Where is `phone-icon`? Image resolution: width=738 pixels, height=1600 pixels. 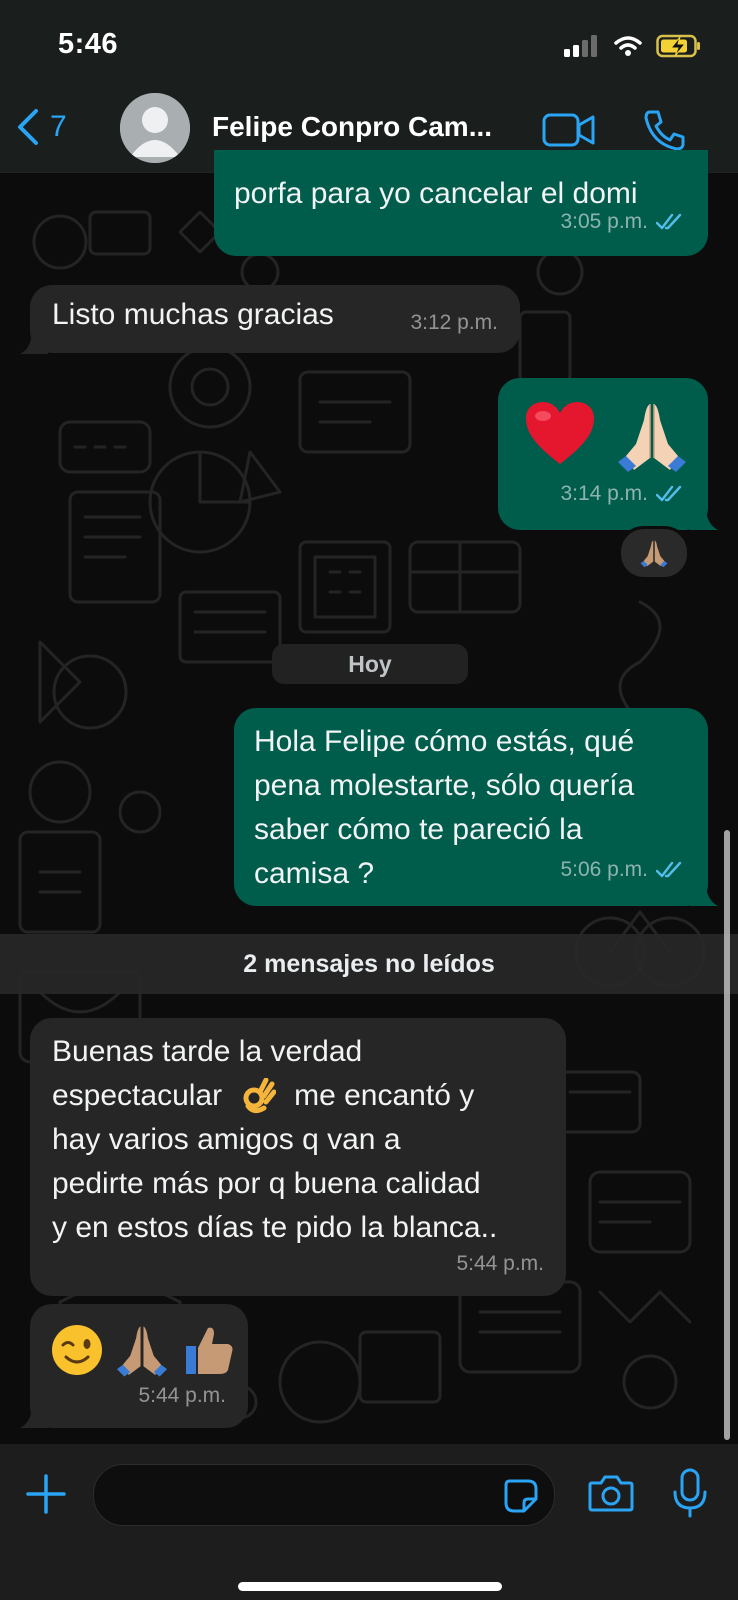
phone-icon is located at coordinates (664, 130).